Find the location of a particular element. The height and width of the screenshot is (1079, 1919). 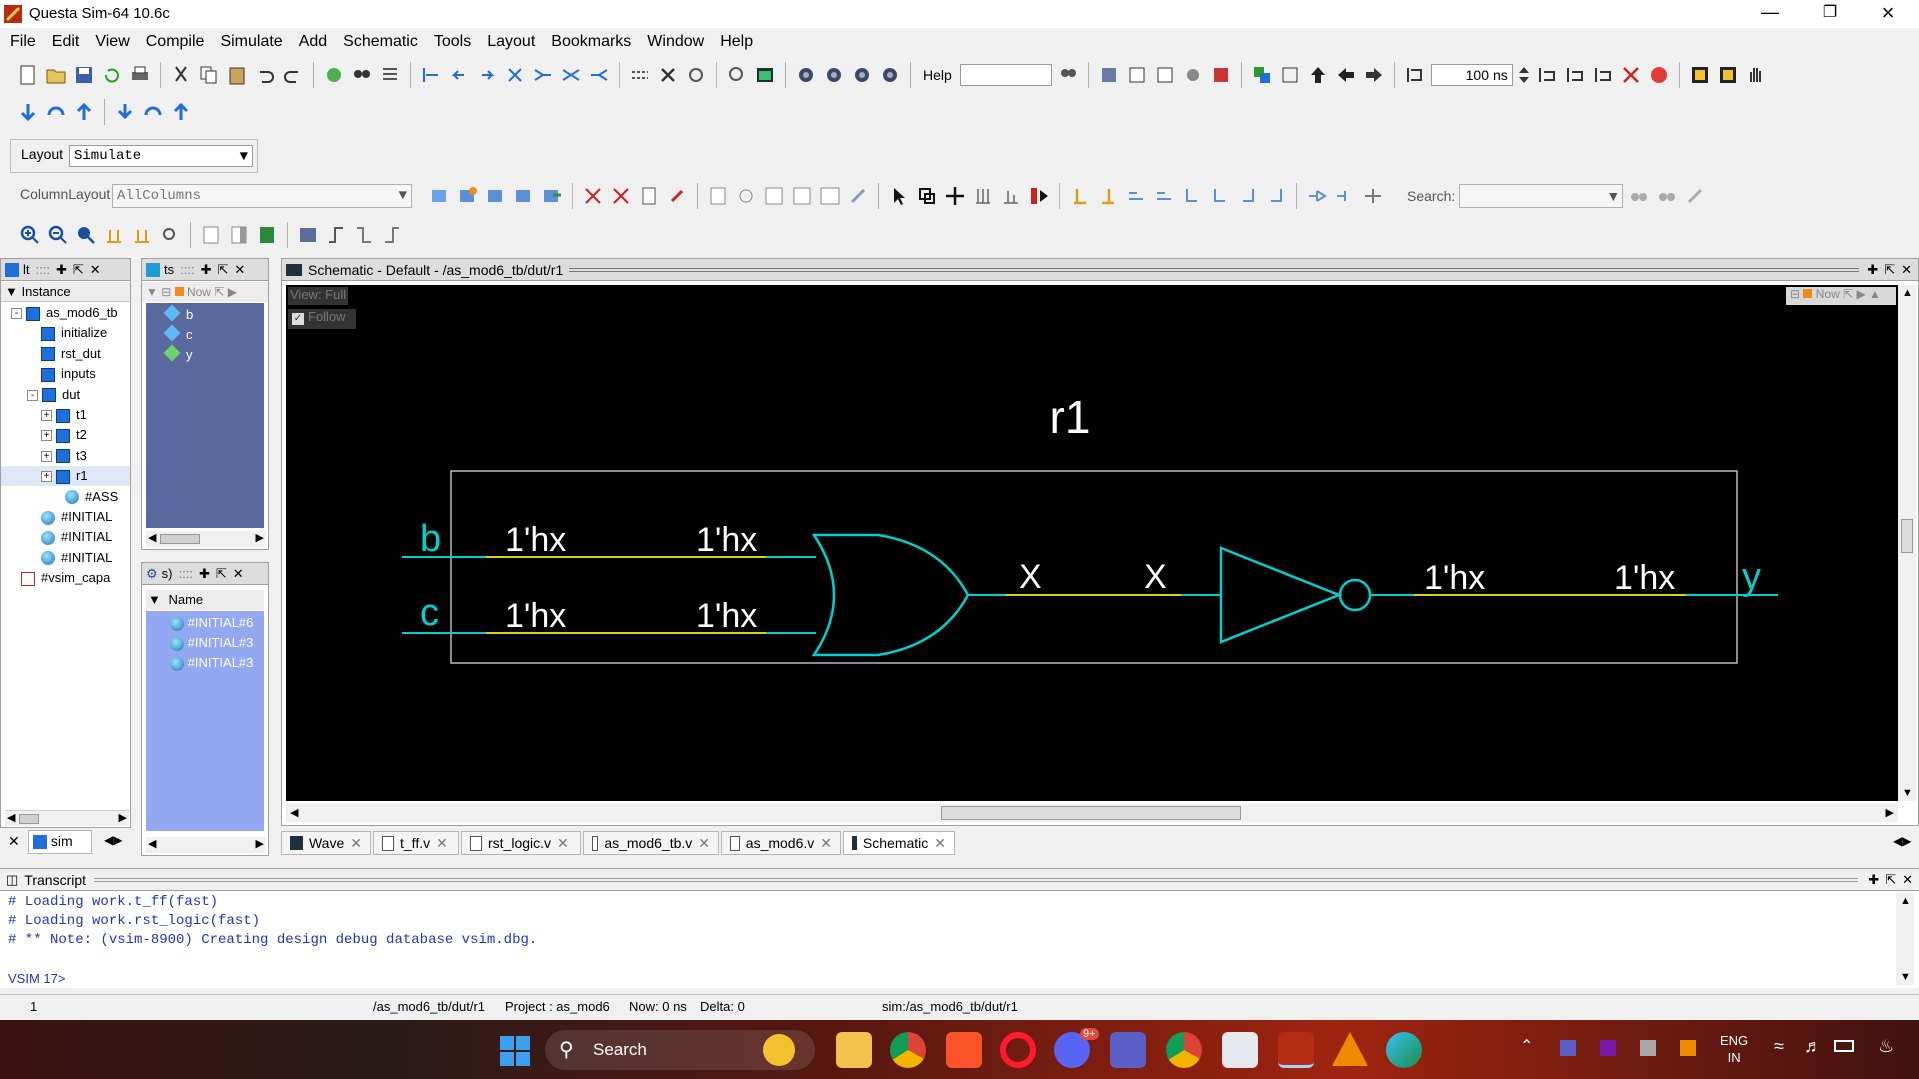

chevron-down-icon: ▼ is located at coordinates (1613, 196).